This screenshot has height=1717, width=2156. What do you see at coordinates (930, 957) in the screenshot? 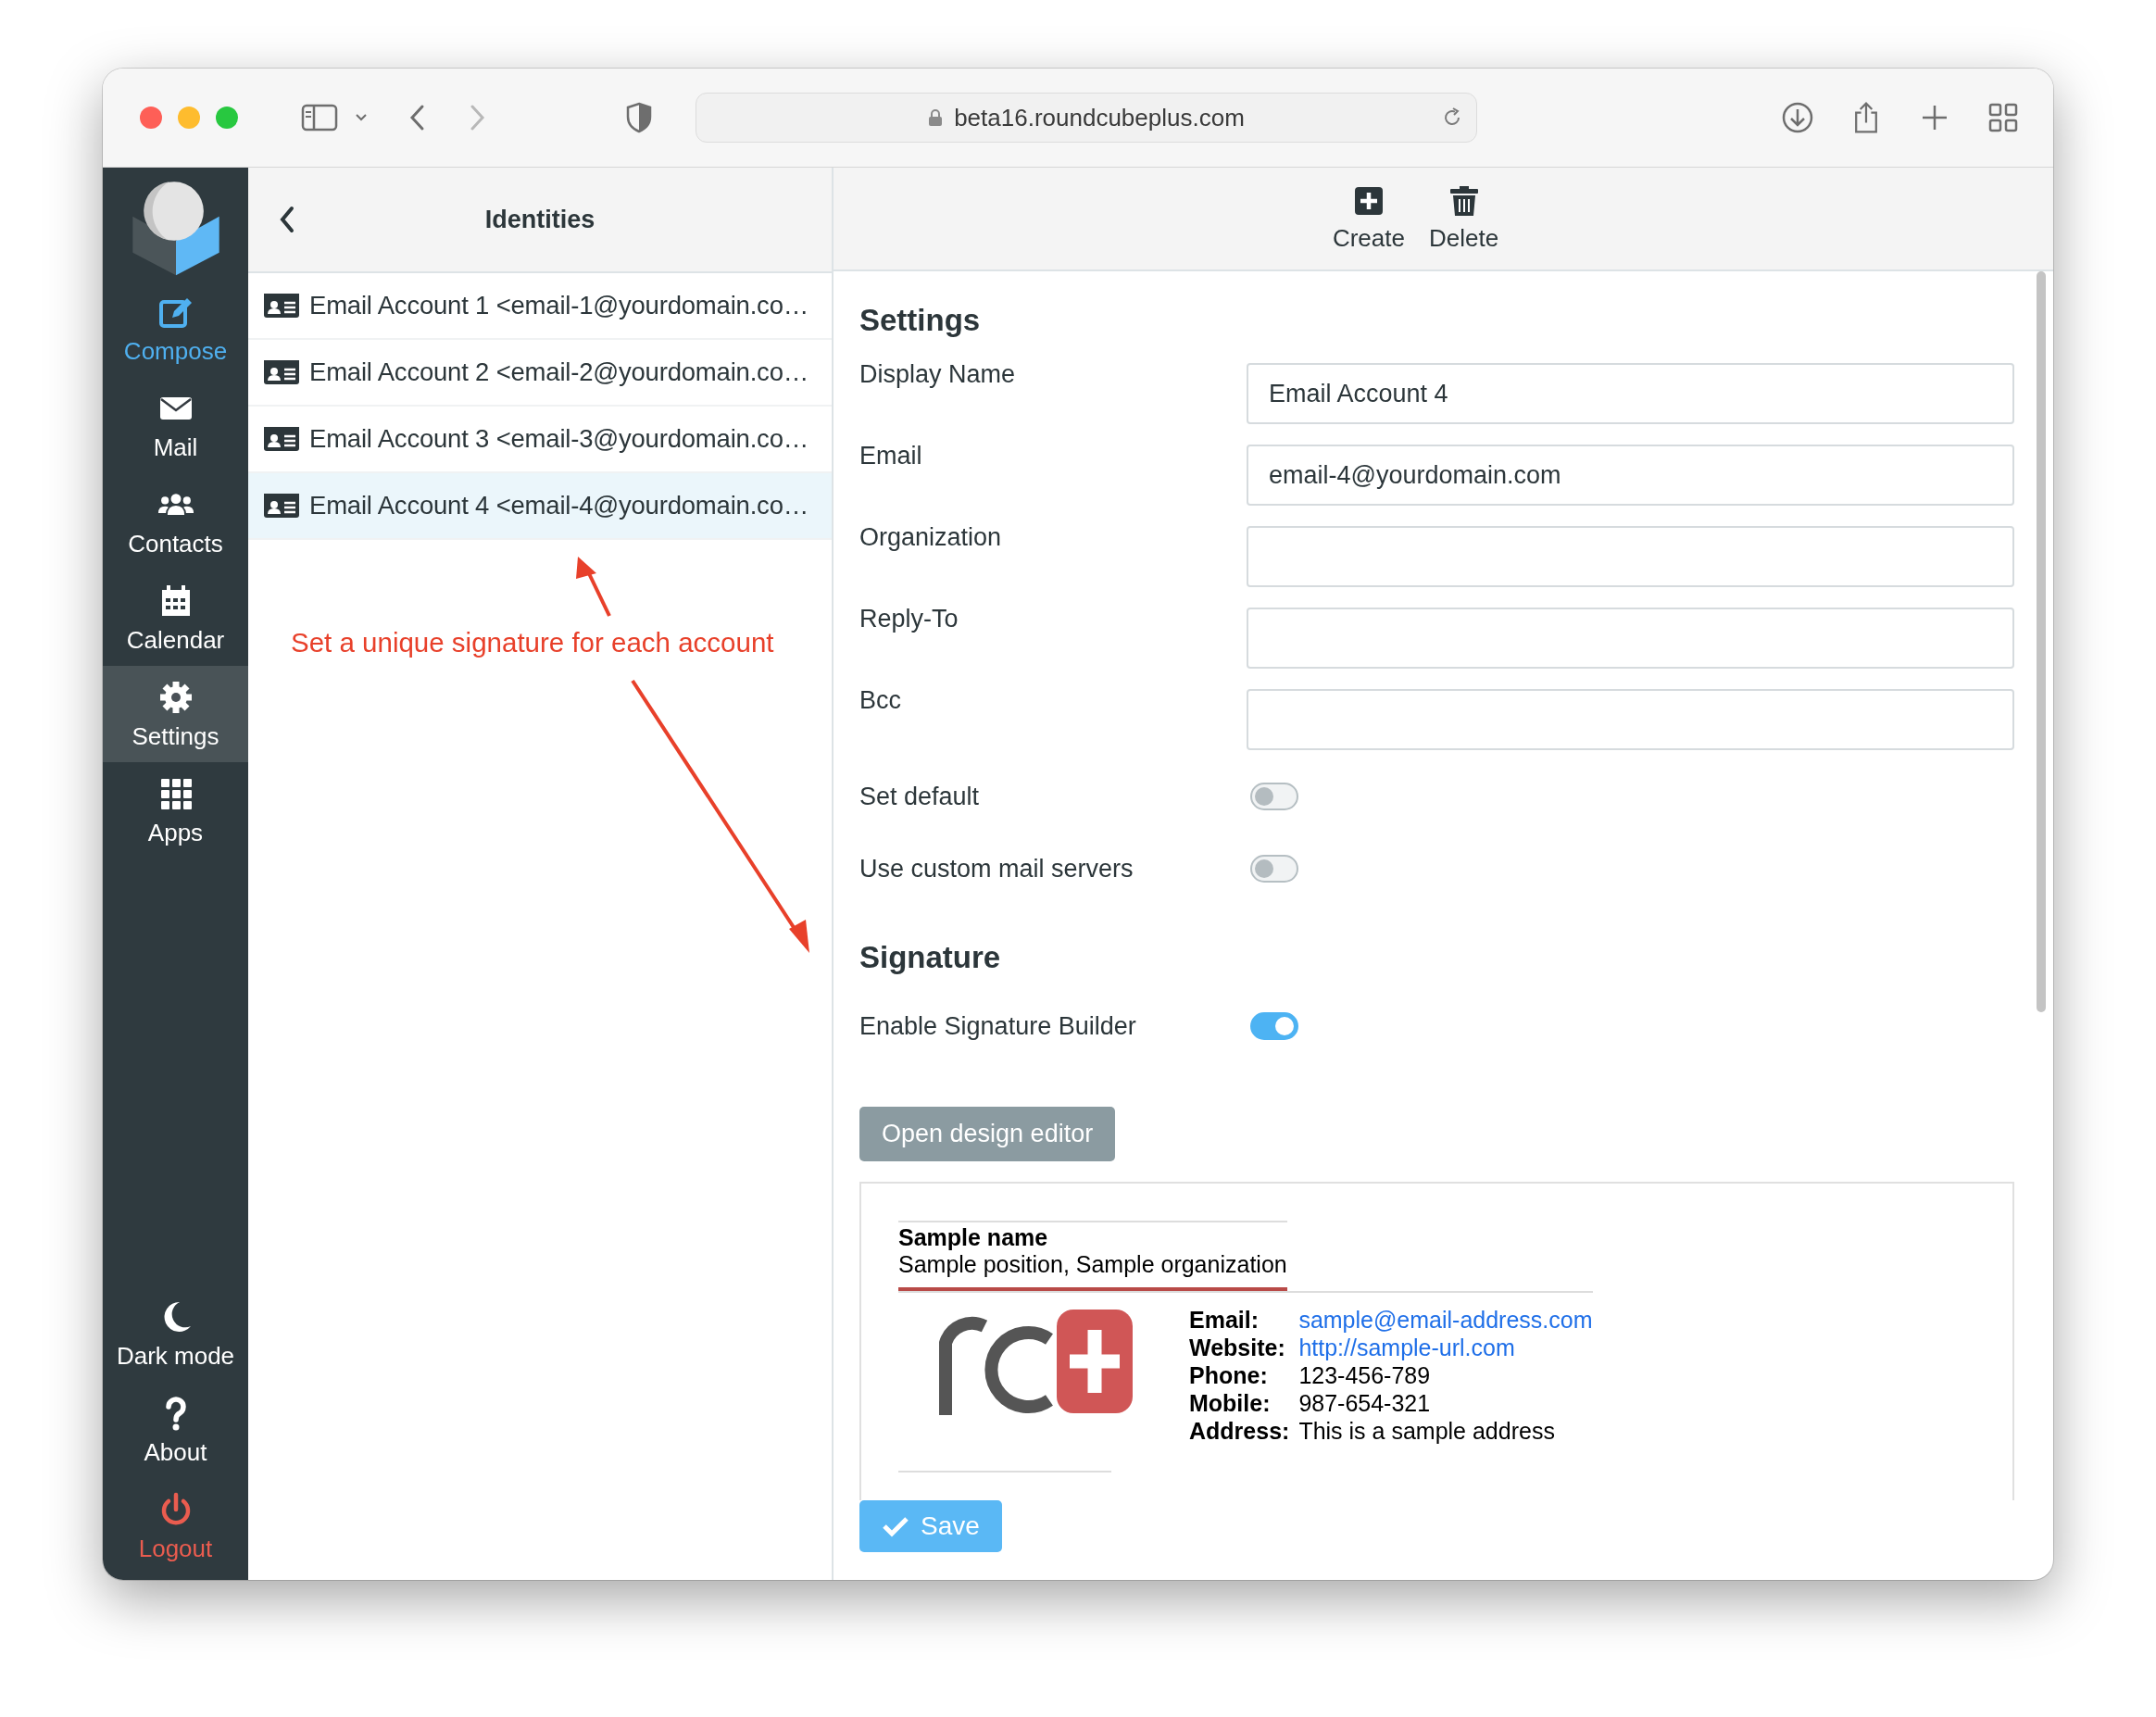
I see `section-heading: Signature` at bounding box center [930, 957].